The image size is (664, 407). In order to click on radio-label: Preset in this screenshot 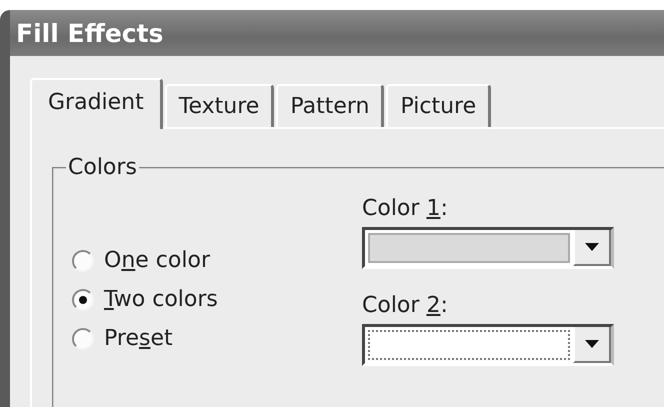, I will do `click(138, 338)`.